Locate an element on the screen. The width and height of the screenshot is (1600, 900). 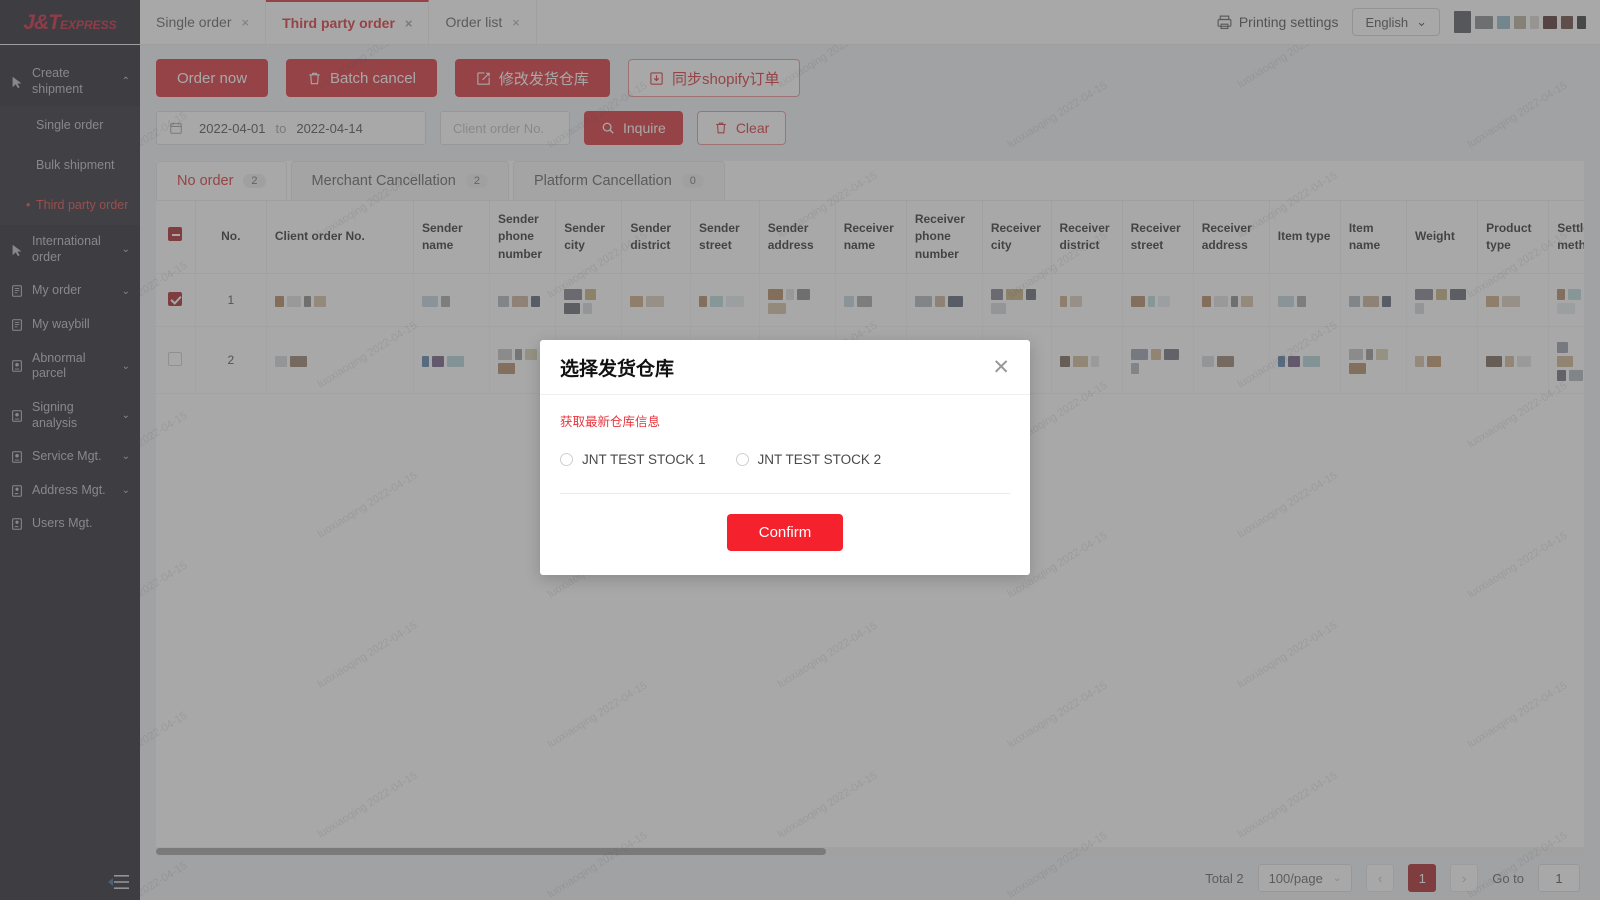
warehouse-option-1: JNT TEST STOCK 1 is located at coordinates (633, 459).